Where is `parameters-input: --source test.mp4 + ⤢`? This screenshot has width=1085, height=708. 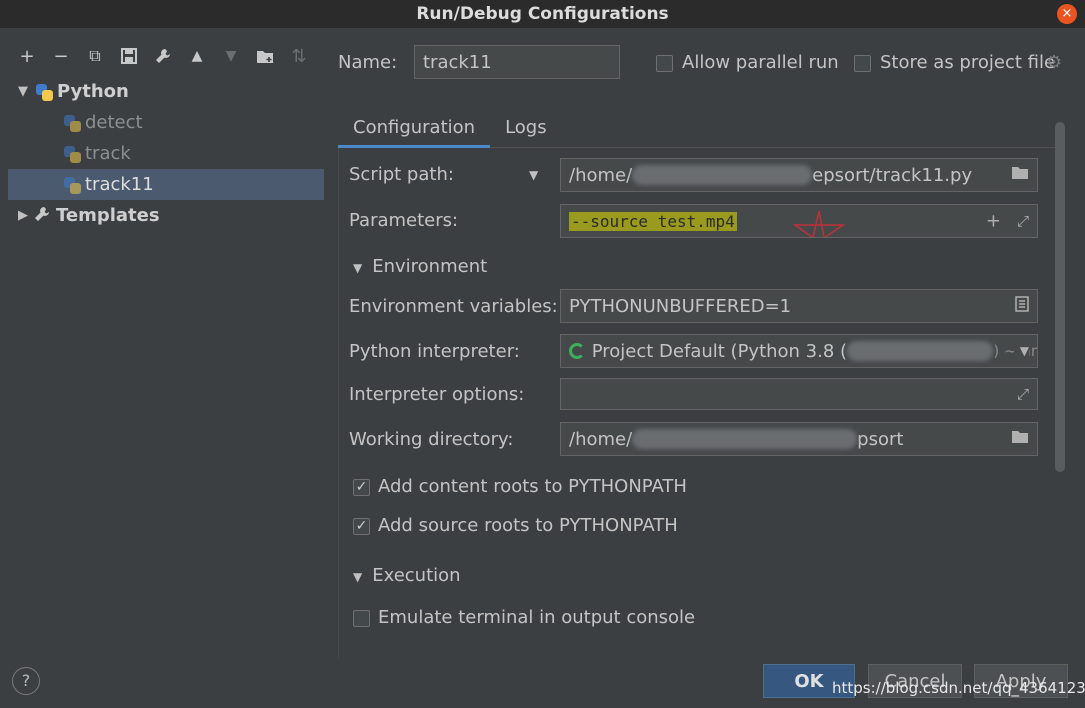 parameters-input: --source test.mp4 + ⤢ is located at coordinates (799, 221).